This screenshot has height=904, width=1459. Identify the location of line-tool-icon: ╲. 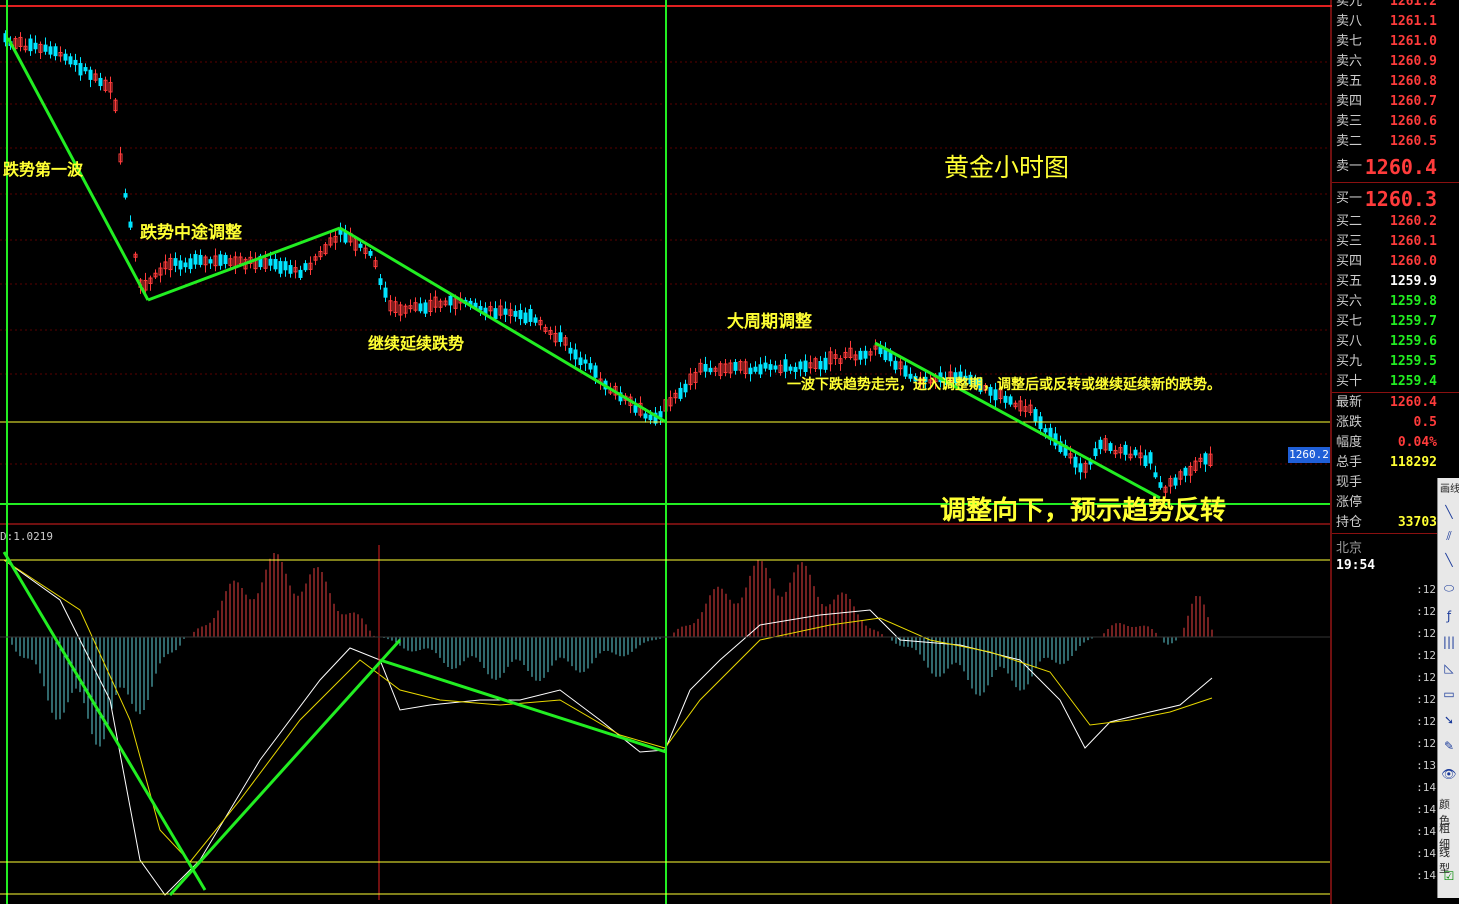
(1449, 512).